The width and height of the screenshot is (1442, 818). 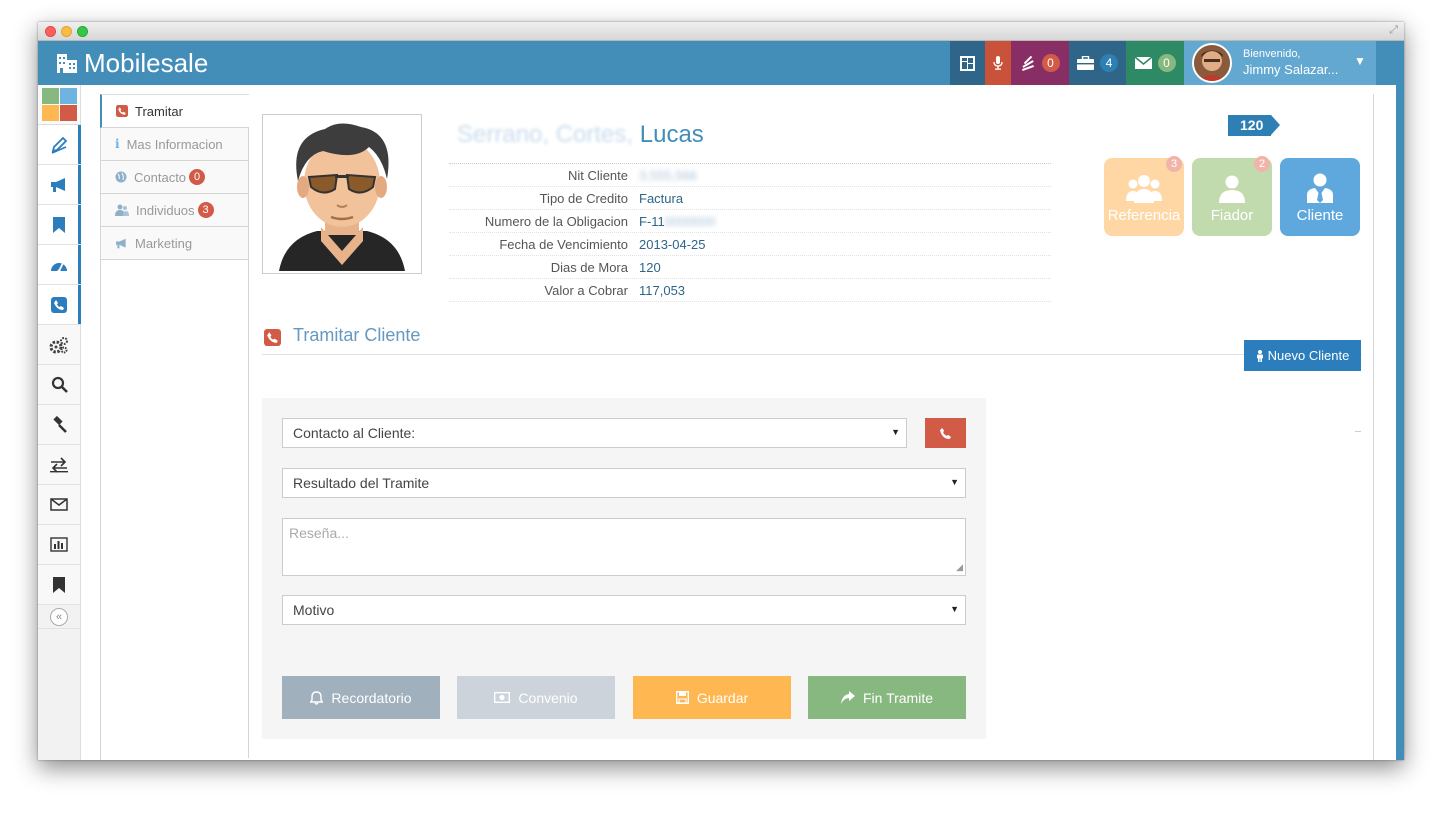 What do you see at coordinates (967, 63) in the screenshot?
I see `nav-grid-button` at bounding box center [967, 63].